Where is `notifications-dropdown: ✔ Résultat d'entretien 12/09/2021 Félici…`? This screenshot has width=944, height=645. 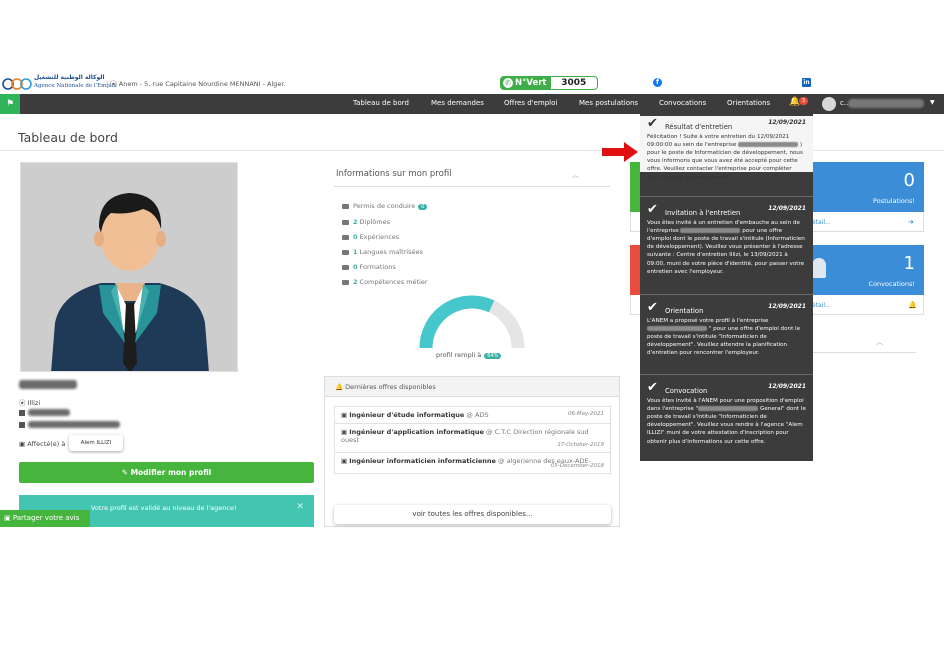
notifications-dropdown: ✔ Résultat d'entretien 12/09/2021 Félici… is located at coordinates (726, 287).